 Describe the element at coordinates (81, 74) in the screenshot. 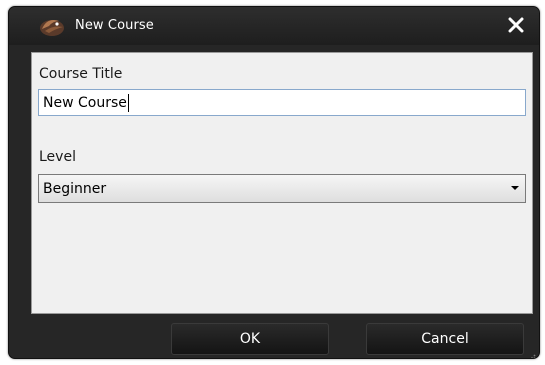

I see `course-title-label: Course Title` at that location.